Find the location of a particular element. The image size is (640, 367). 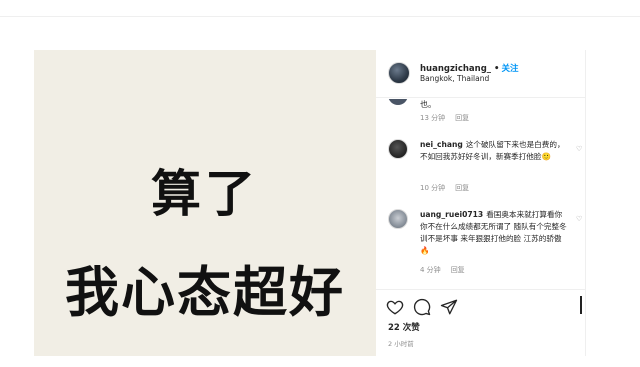

comment-body: nei_chang 这个破队留下来也是白费的，不如回我苏好好冬训，新赛季打他脸🙂 is located at coordinates (494, 151).